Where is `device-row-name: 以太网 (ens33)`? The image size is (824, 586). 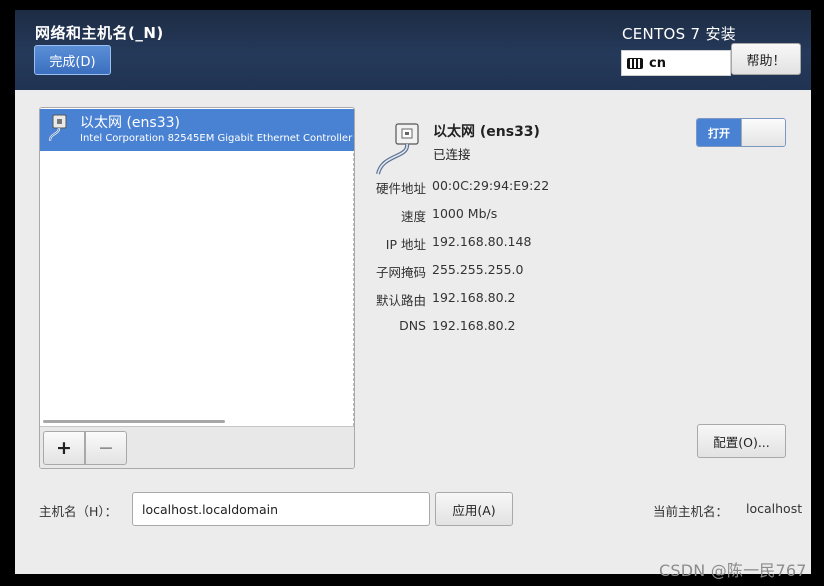 device-row-name: 以太网 (ens33) is located at coordinates (130, 123).